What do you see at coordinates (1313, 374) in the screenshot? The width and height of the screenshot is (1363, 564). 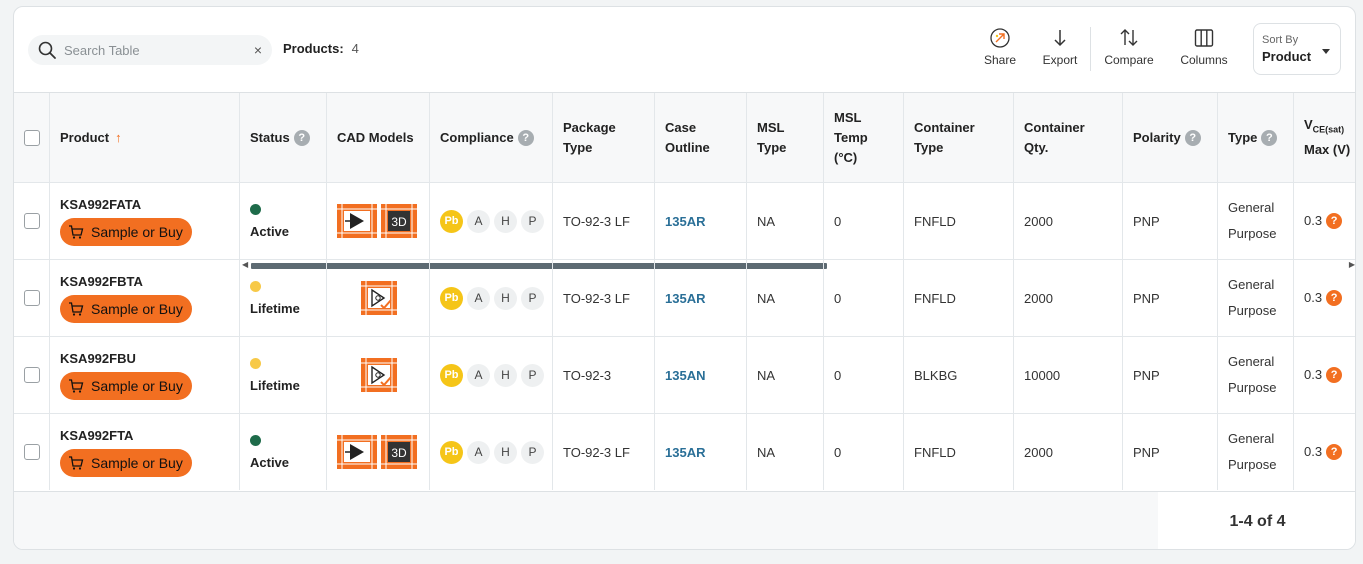 I see `vce-sat-value: 0.3` at bounding box center [1313, 374].